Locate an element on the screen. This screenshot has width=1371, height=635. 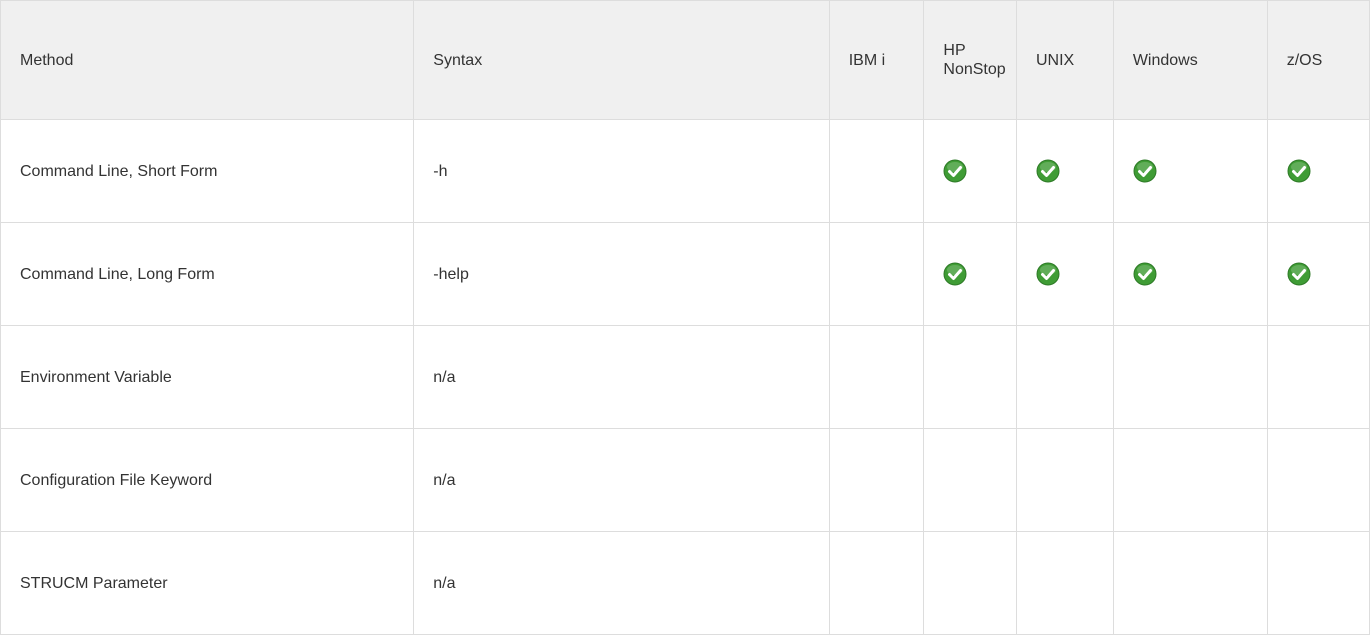
cell-method: Command Line, Short Form is located at coordinates (207, 171).